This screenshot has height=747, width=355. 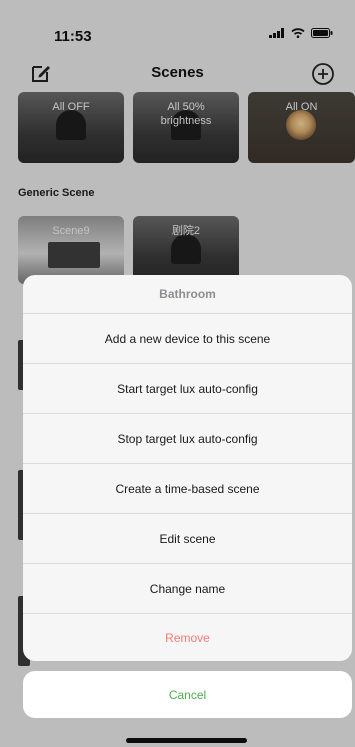 I want to click on action-sheet-title: Bathroom, so click(x=187, y=294).